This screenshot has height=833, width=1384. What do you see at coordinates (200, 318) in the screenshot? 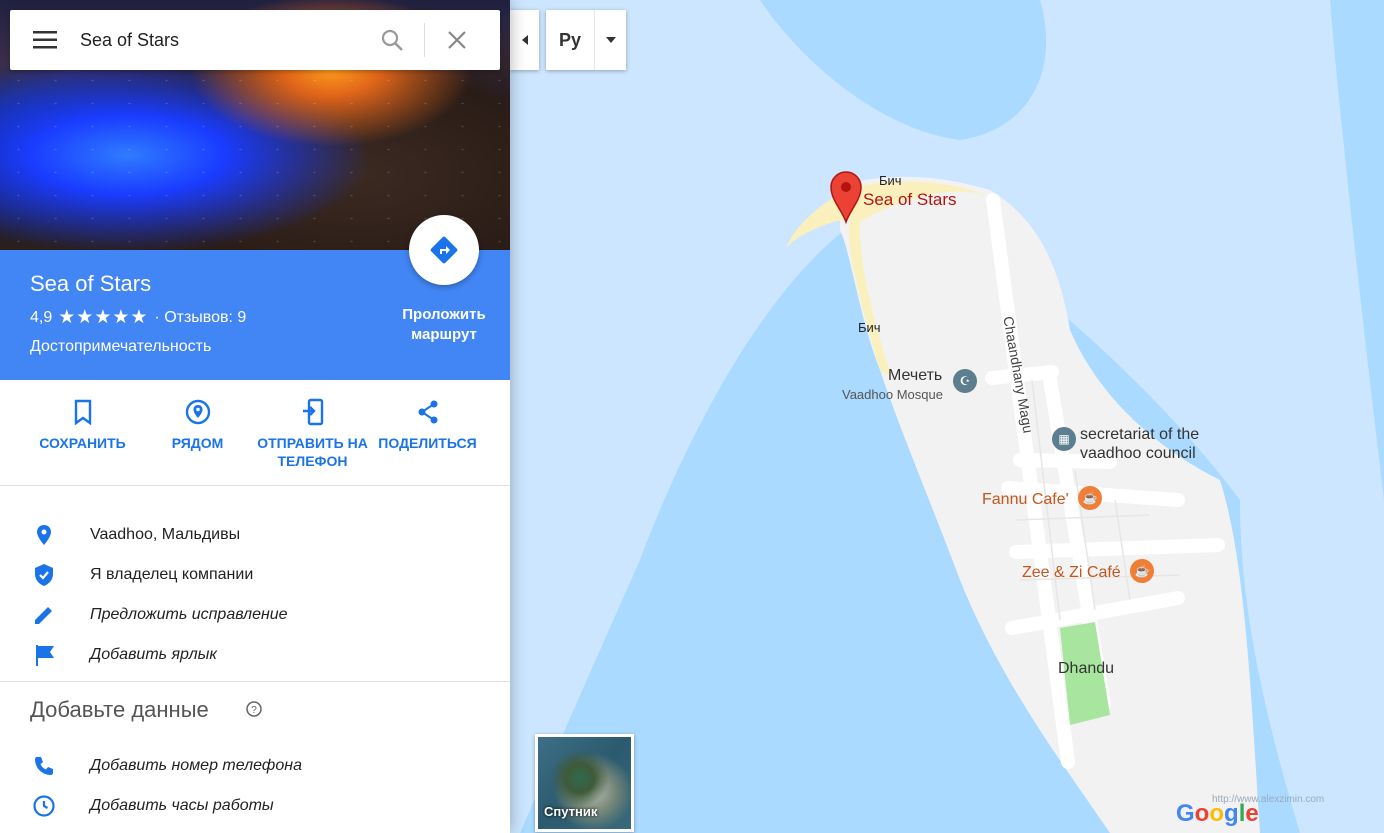
I see `reviews-count: · Отзывов: 9` at bounding box center [200, 318].